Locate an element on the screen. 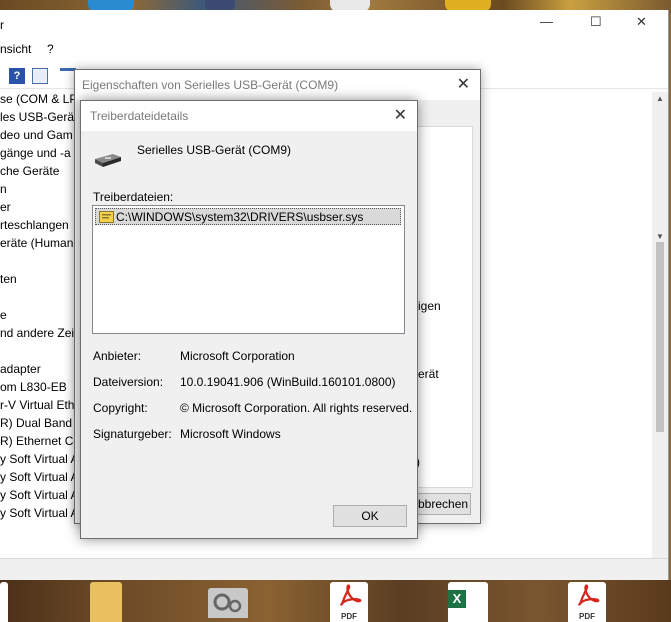 The height and width of the screenshot is (622, 671). properties-panel: igen erät ) is located at coordinates (441, 307).